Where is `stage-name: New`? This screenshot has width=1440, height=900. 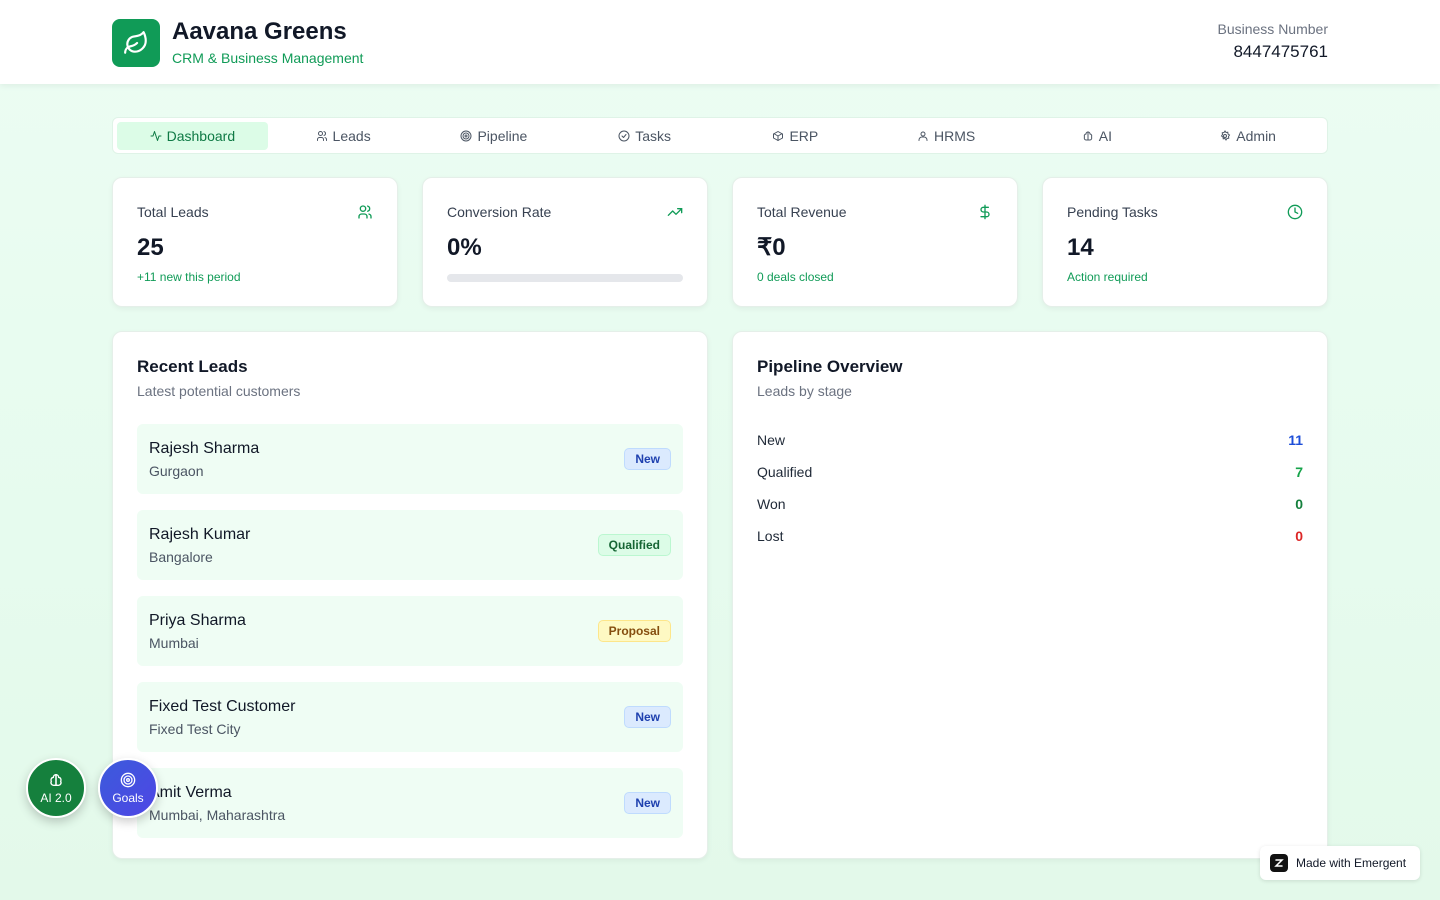 stage-name: New is located at coordinates (771, 440).